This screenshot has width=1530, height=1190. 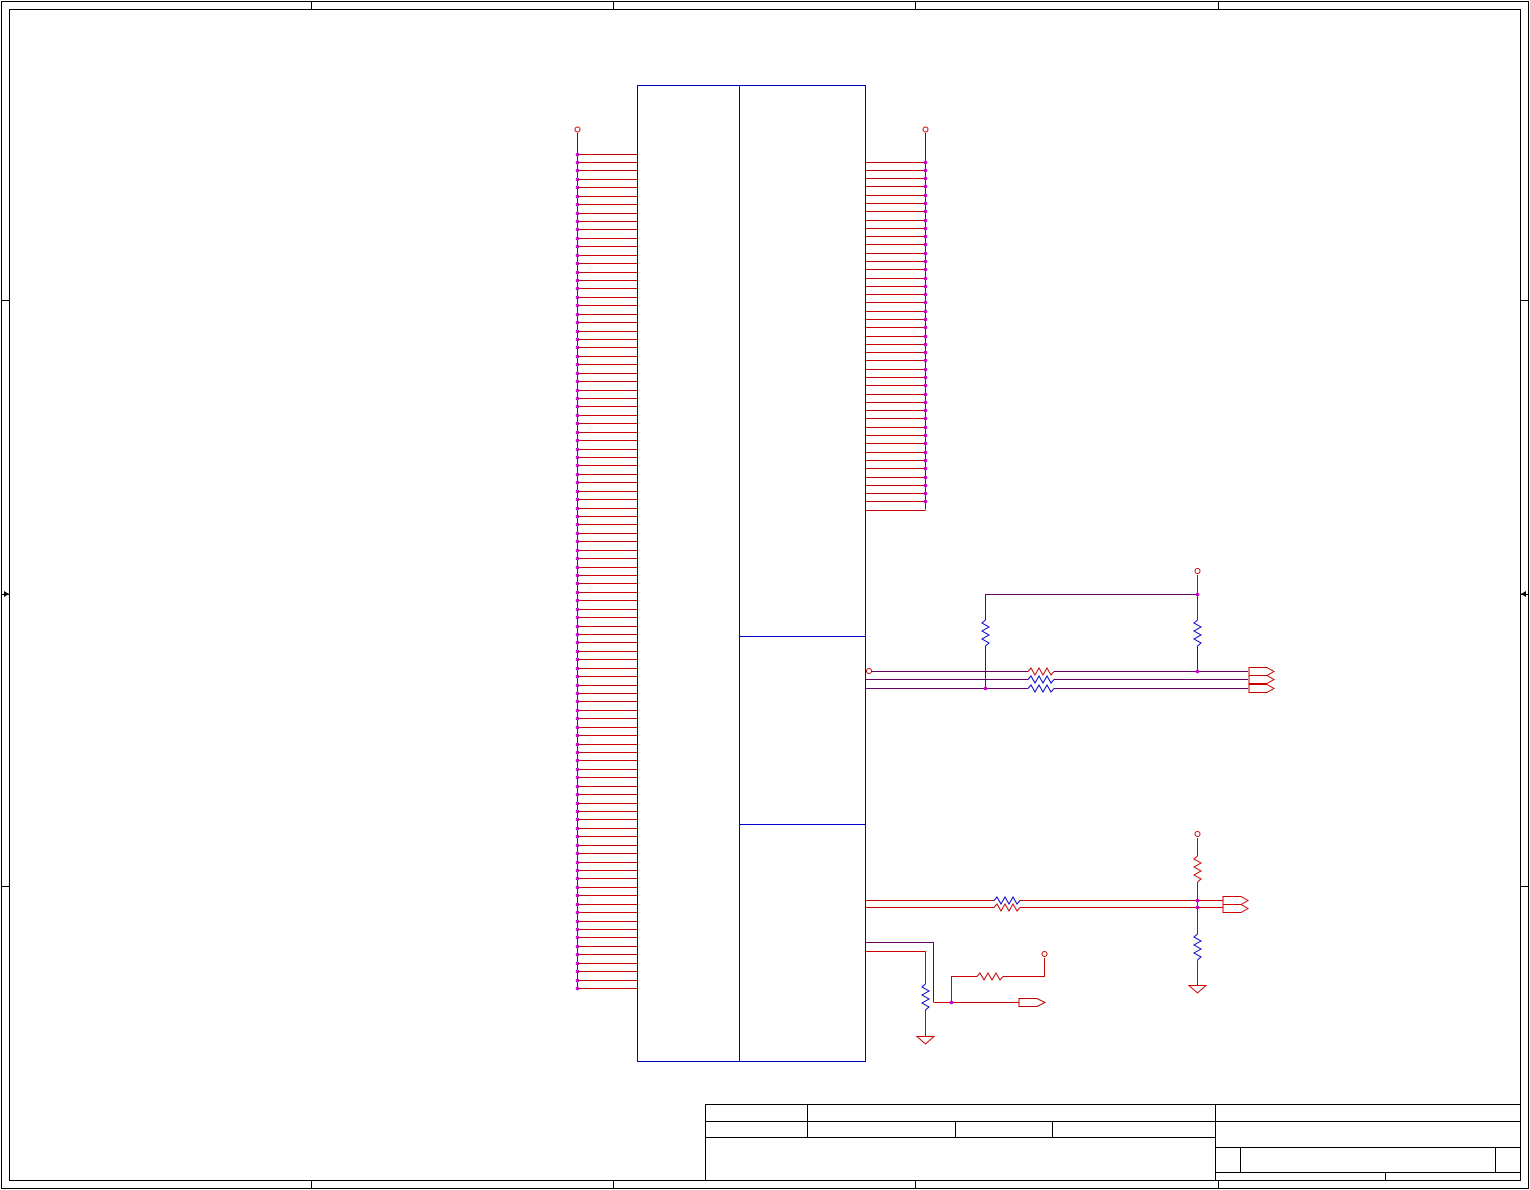 I want to click on right-pin-bus, so click(x=897, y=318).